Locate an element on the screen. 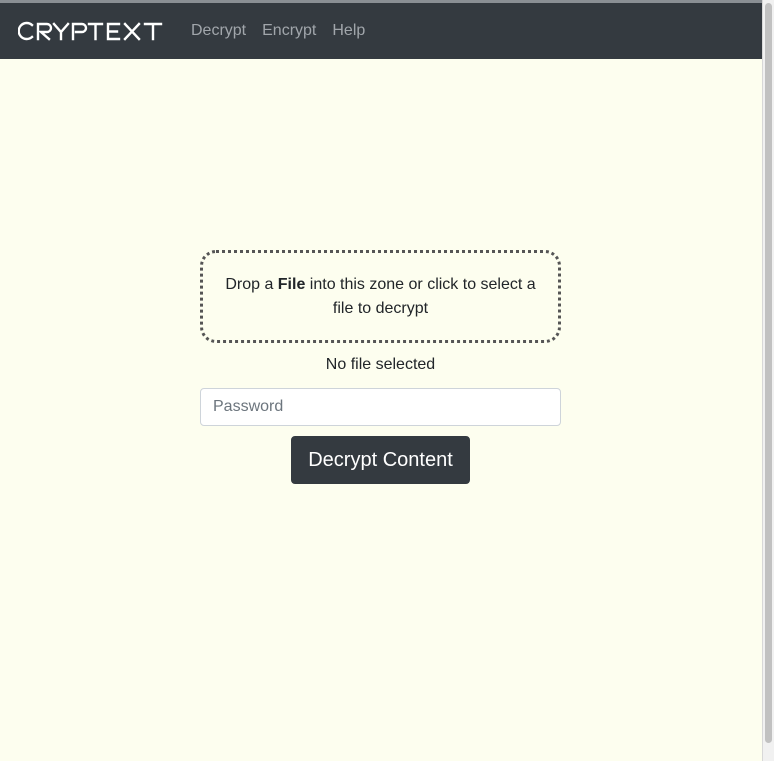 The image size is (774, 761). cryptext-logo-icon is located at coordinates (90, 31).